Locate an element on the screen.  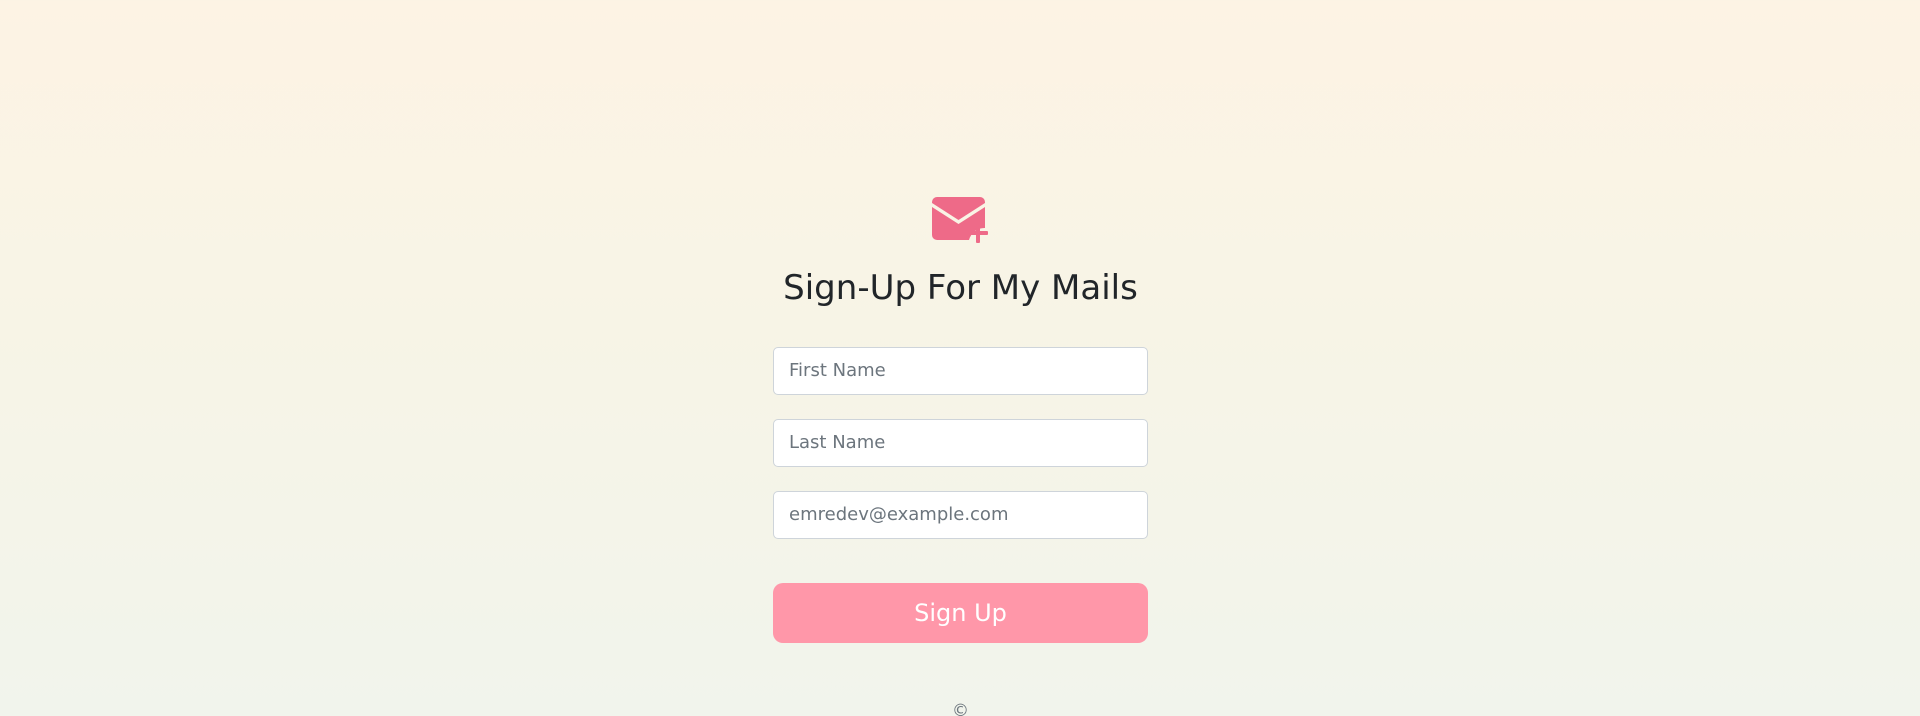
signup-form: Sign-Up For My Mails Sign Up © is located at coordinates (960, 456).